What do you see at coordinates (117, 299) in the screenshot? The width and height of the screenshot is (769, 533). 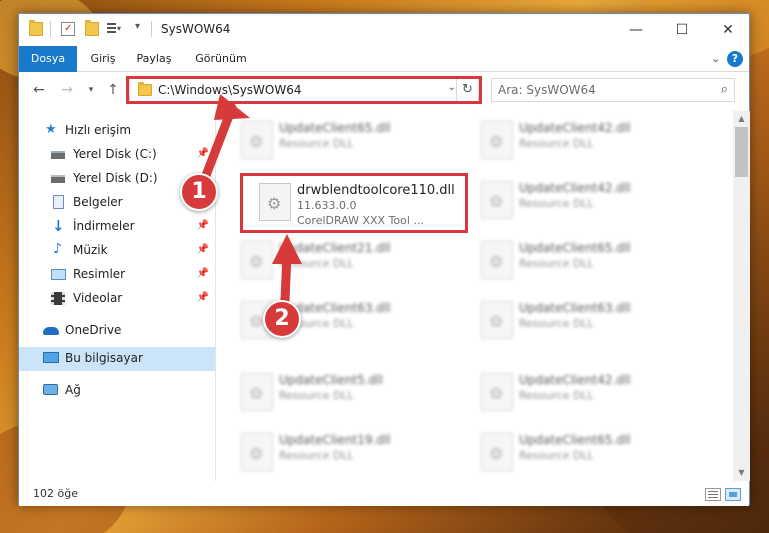 I see `sidebar-item-videos: Videolar 📌` at bounding box center [117, 299].